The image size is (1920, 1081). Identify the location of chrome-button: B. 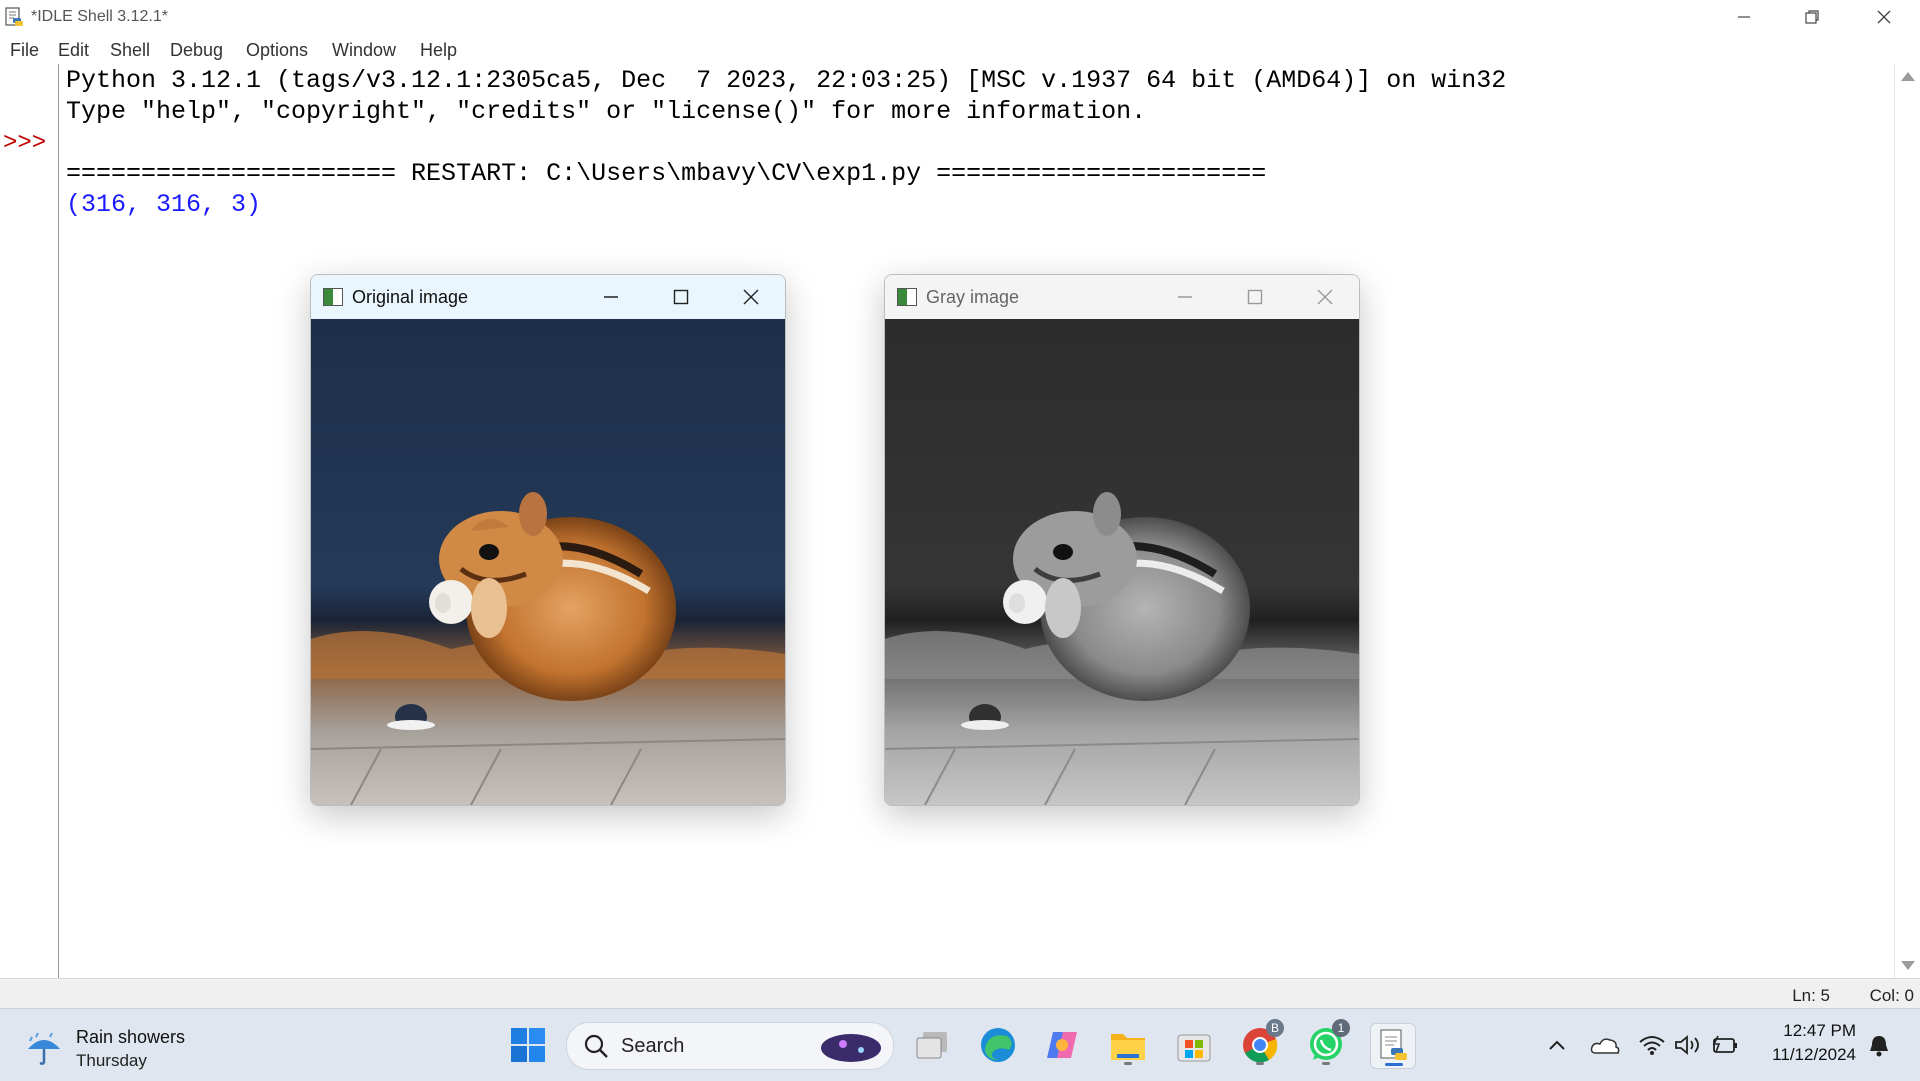
(1261, 1043).